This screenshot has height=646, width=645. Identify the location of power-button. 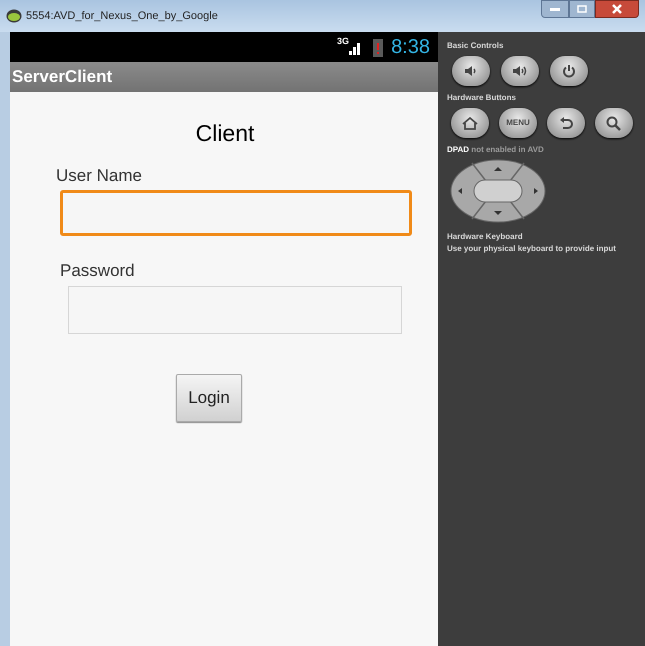
(569, 71).